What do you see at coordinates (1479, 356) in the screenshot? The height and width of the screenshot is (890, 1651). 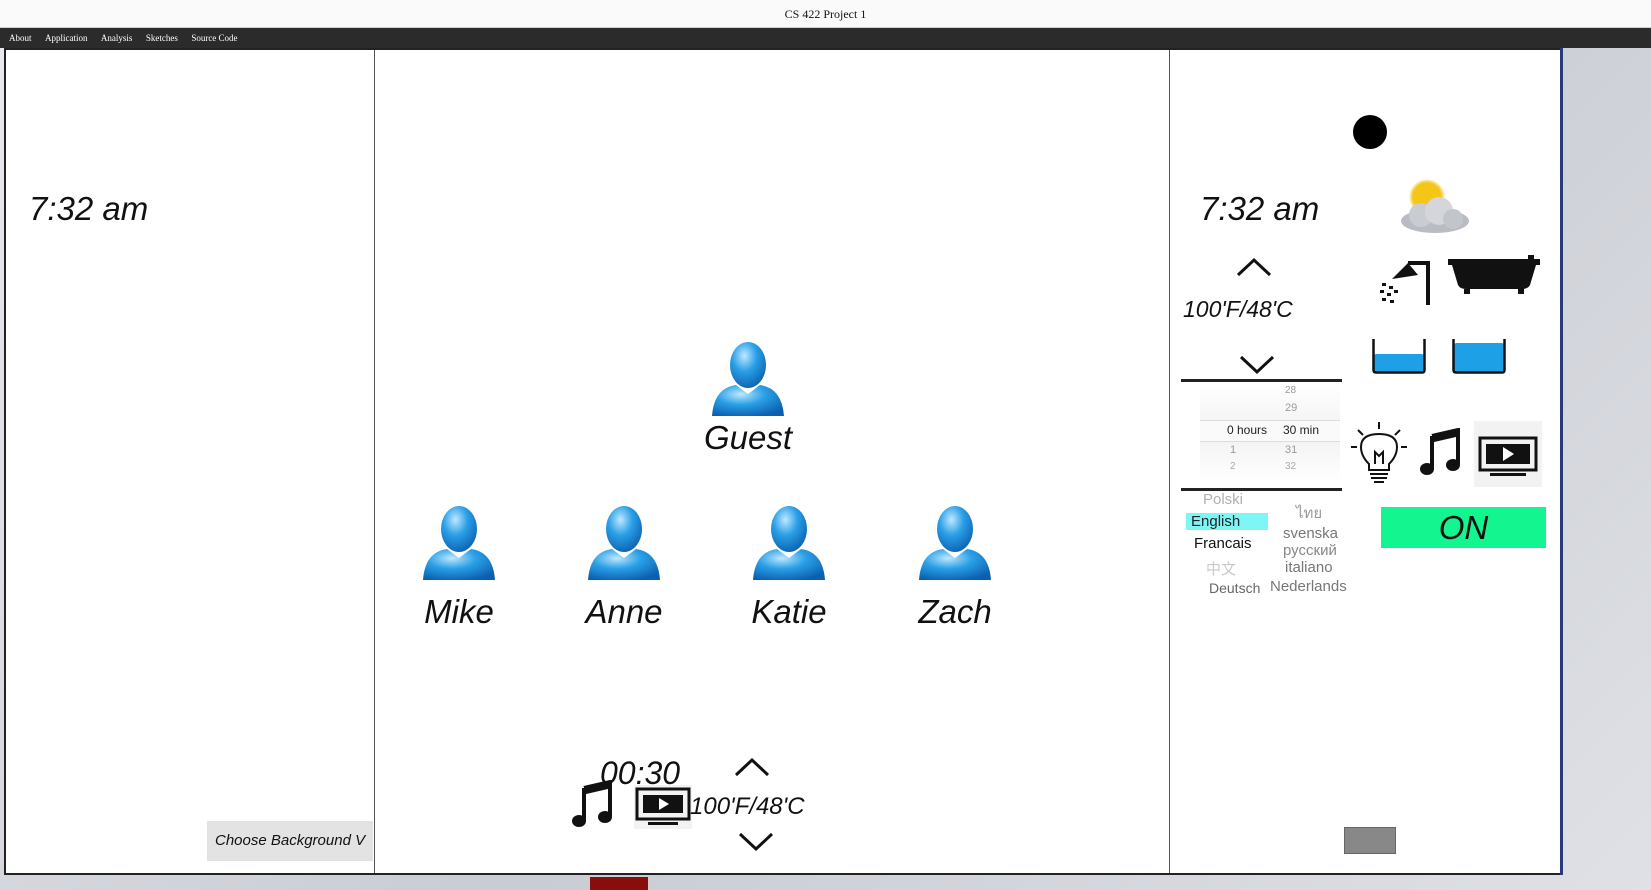 I see `water-level-high-icon` at bounding box center [1479, 356].